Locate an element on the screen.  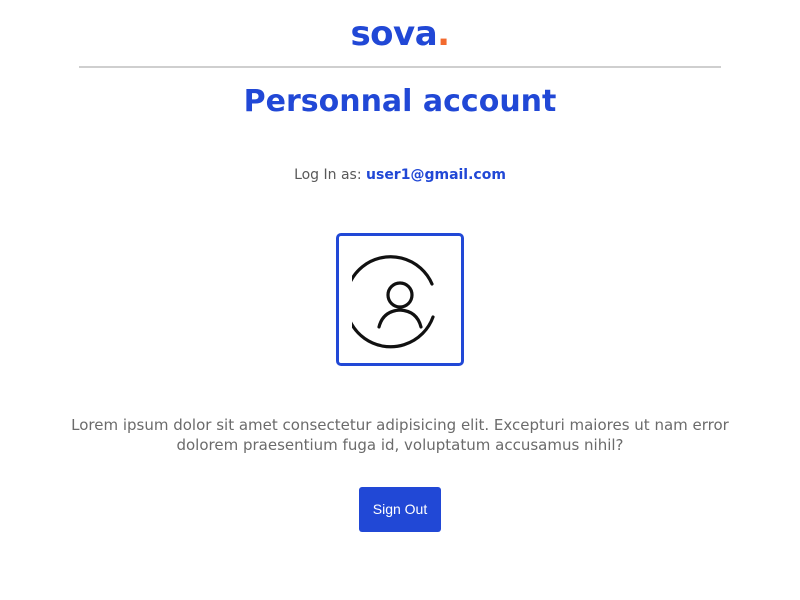
user-email: user1@gmail.com is located at coordinates (436, 175).